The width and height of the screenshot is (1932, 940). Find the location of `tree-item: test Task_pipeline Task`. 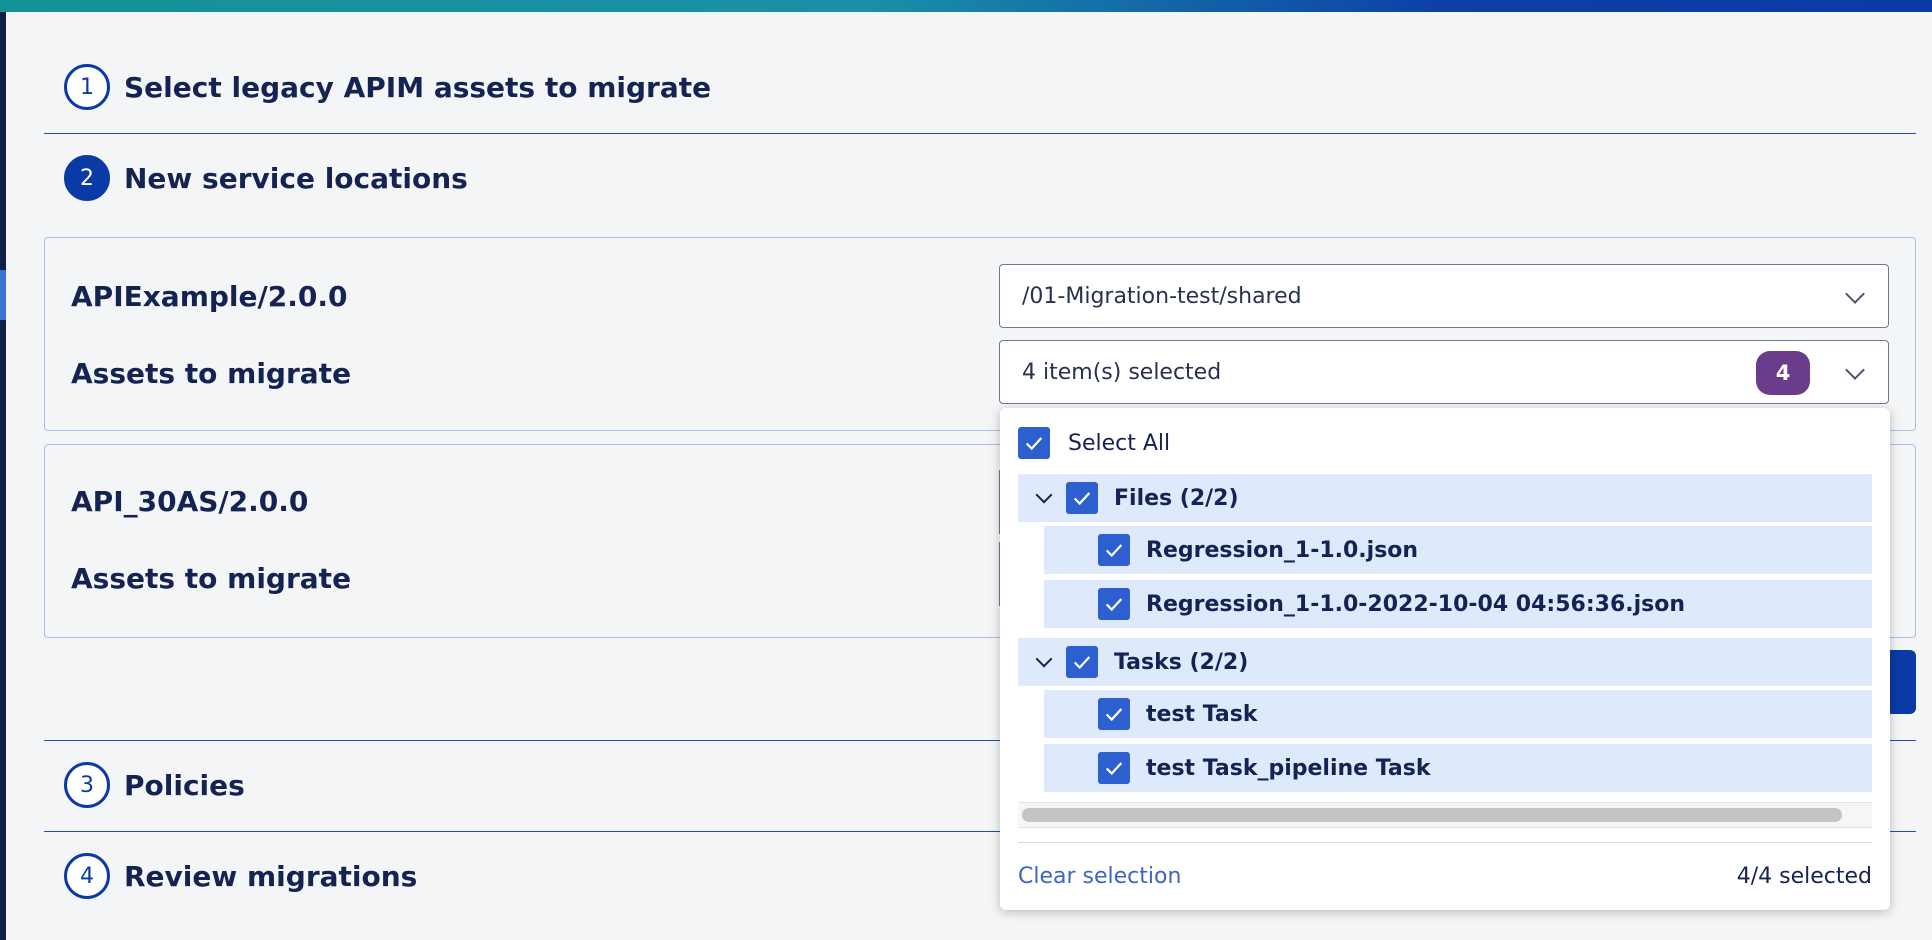

tree-item: test Task_pipeline Task is located at coordinates (1458, 768).